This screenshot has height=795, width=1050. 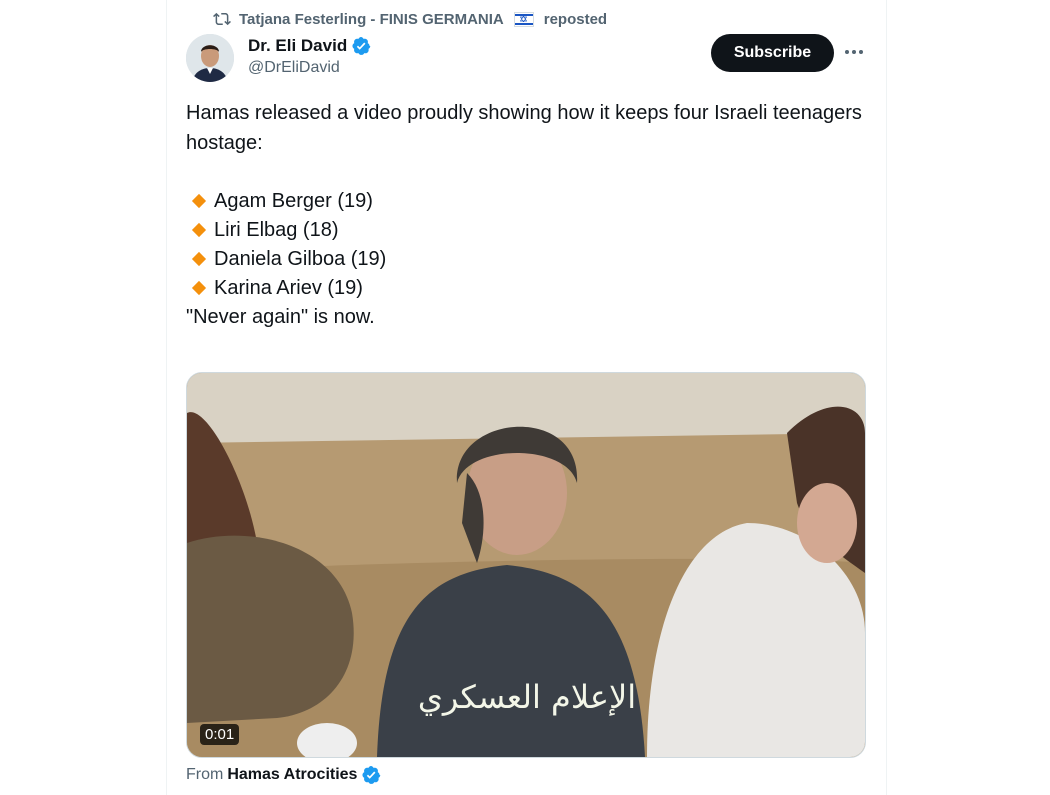 I want to click on list-item: Daniela Gilboa (19), so click(x=526, y=258).